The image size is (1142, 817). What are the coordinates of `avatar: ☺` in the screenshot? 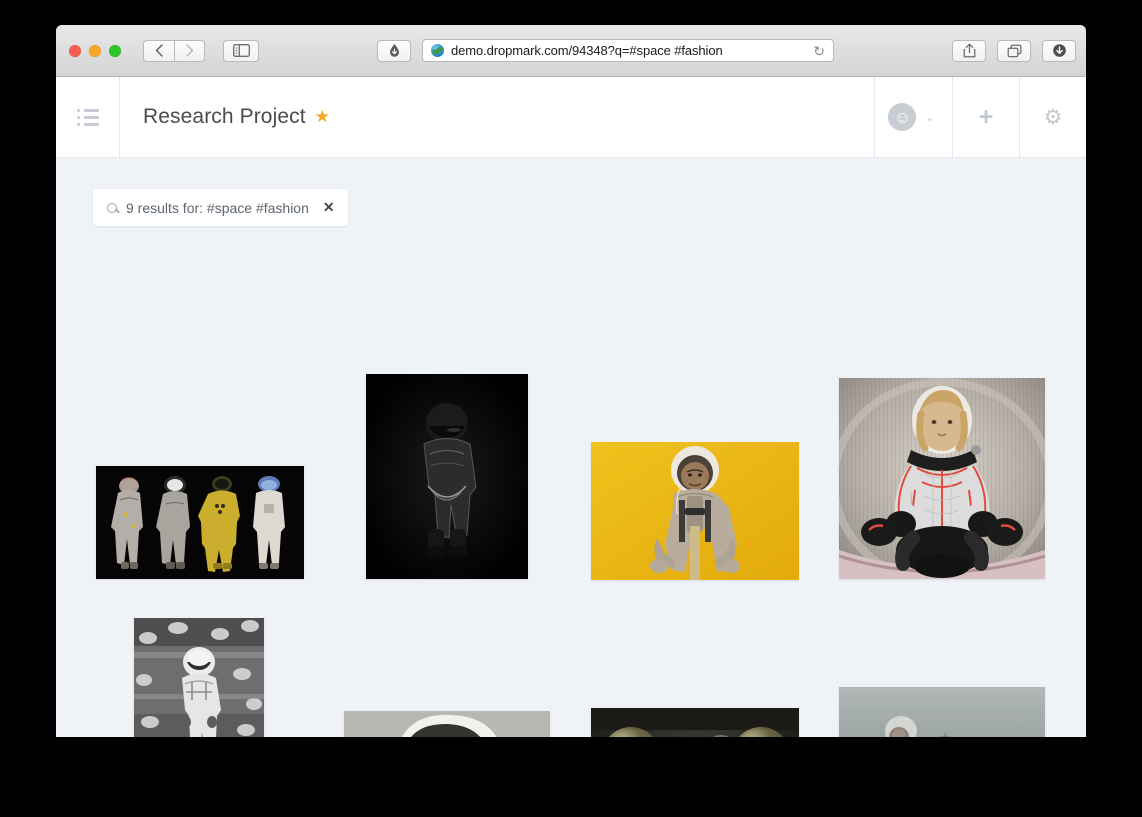 It's located at (902, 117).